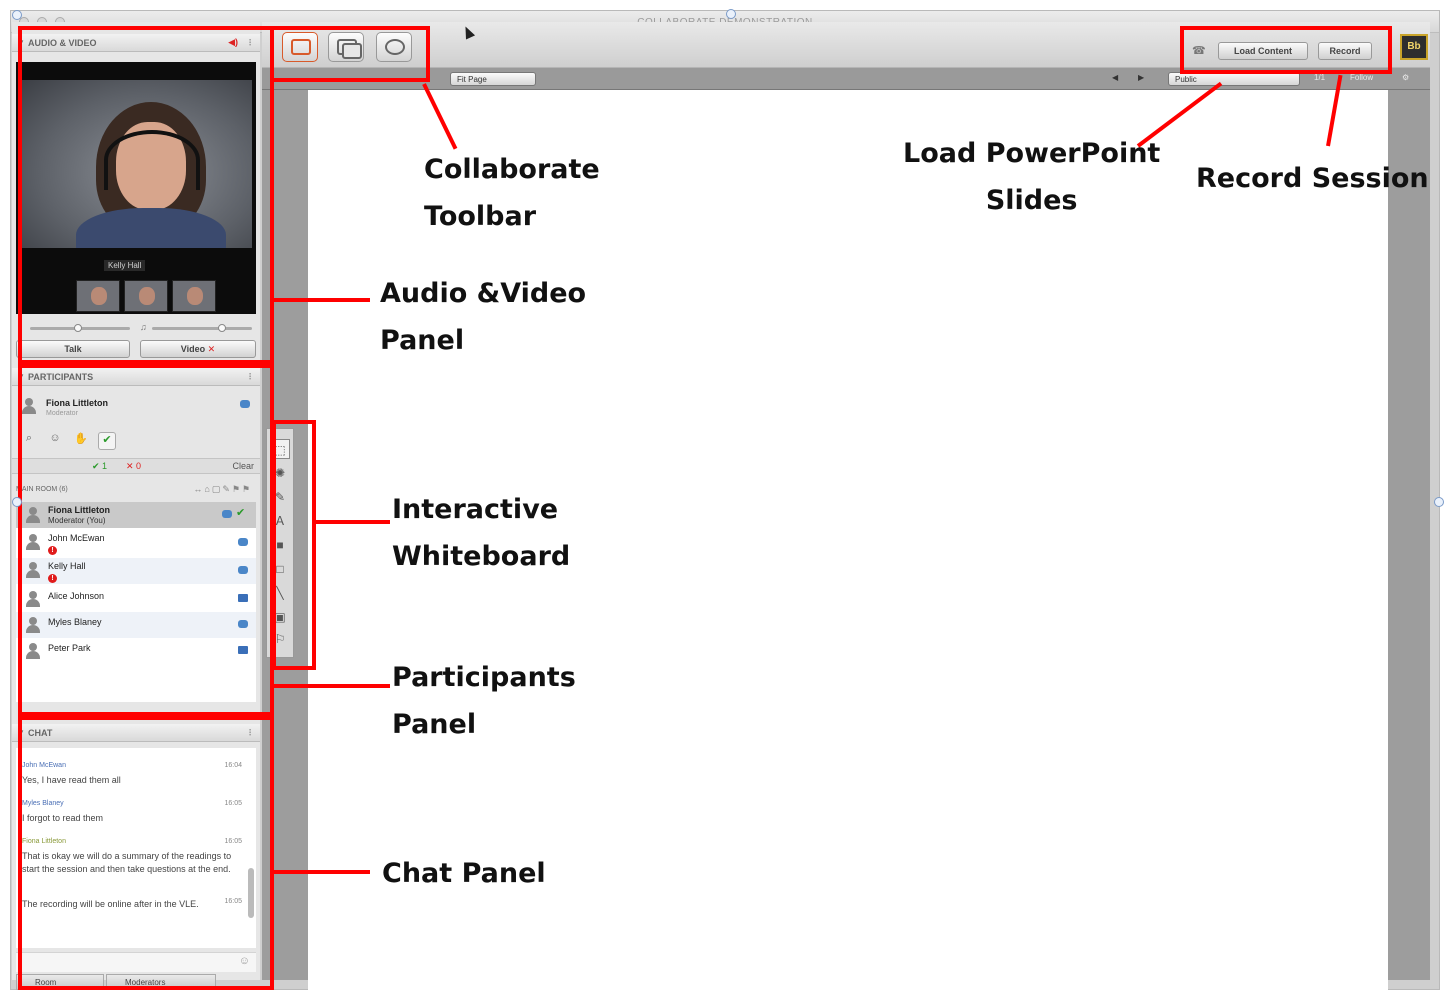 This screenshot has height=990, width=1446. I want to click on toolbar-highlight, so click(350, 54).